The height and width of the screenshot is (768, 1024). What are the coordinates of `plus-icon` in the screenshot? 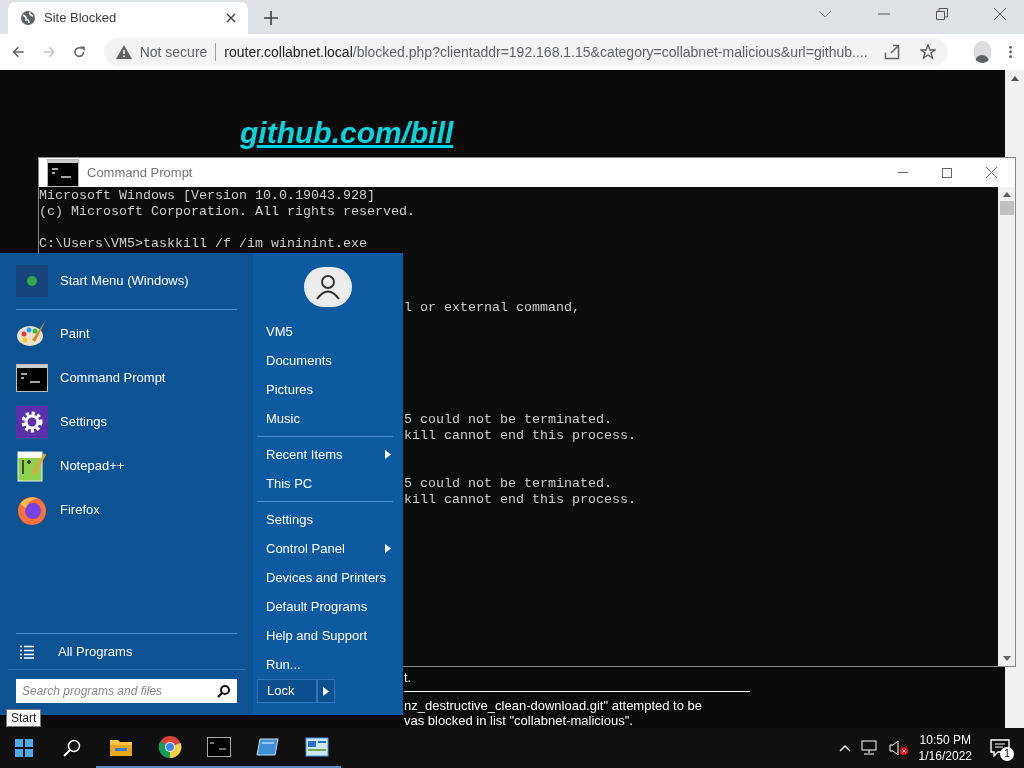 It's located at (271, 18).